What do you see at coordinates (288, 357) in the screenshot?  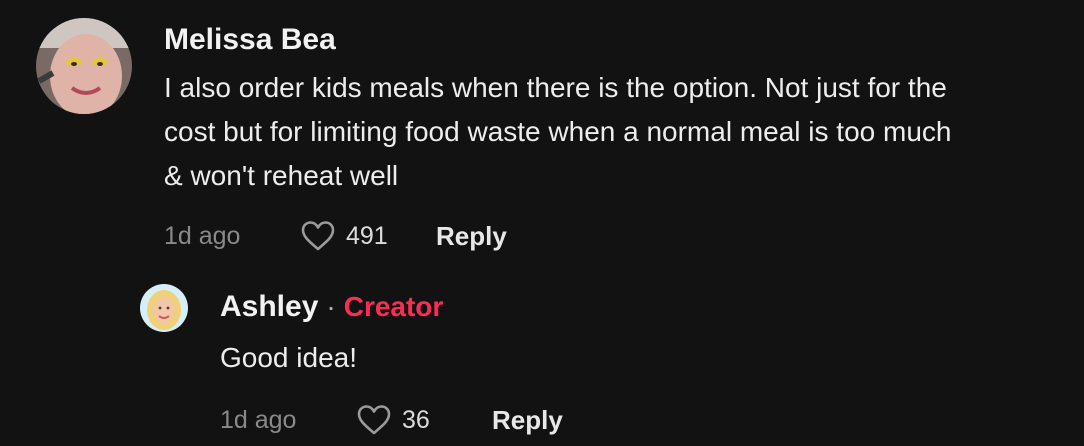 I see `reply-text: Good idea!` at bounding box center [288, 357].